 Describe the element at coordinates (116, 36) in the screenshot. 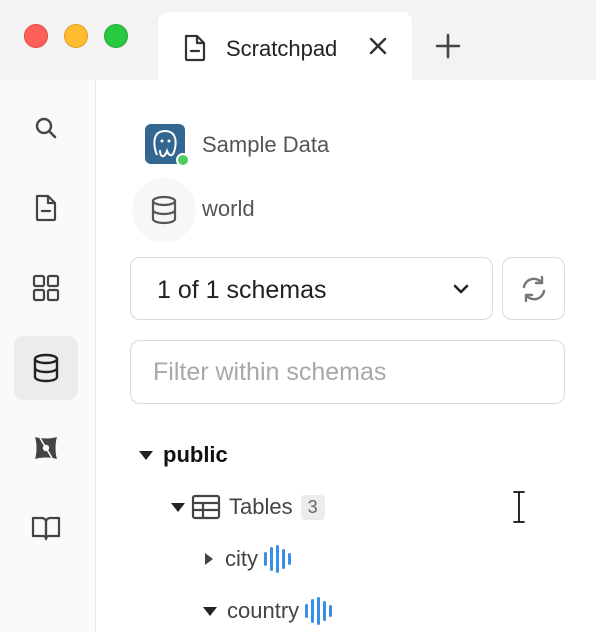

I see `window-maximize-button` at that location.